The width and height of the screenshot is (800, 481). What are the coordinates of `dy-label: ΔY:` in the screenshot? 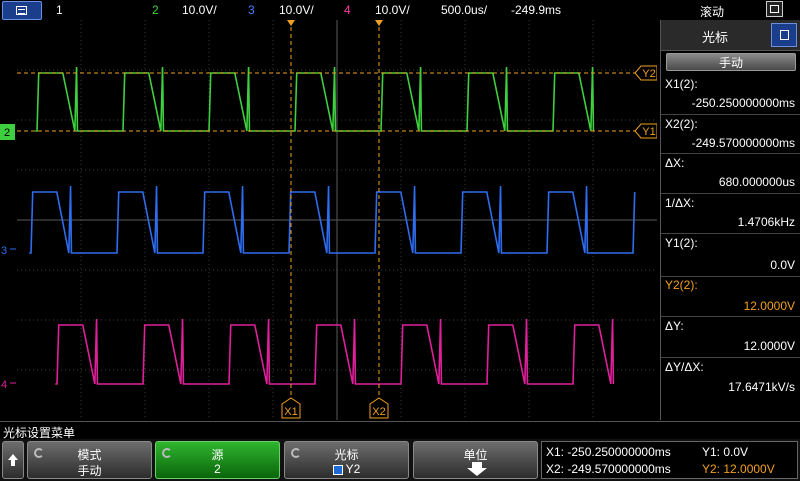 It's located at (674, 326).